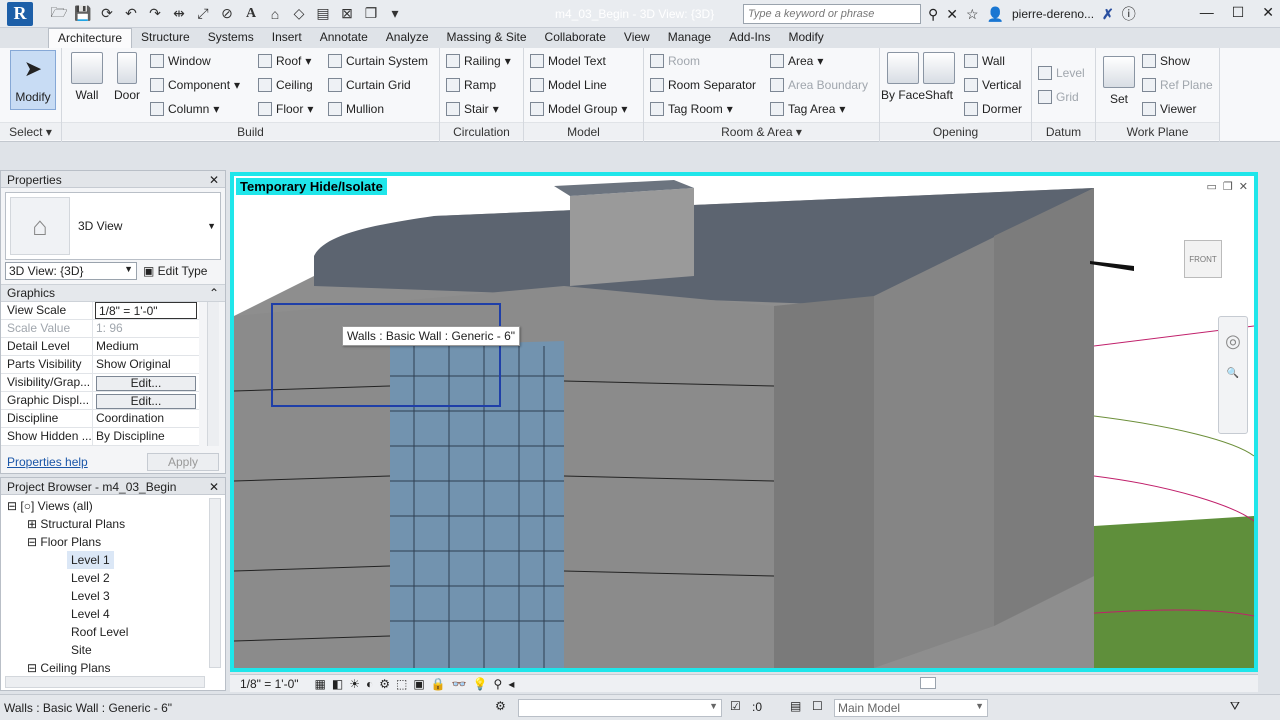  Describe the element at coordinates (952, 14) in the screenshot. I see `subscription-icon: ✕` at that location.